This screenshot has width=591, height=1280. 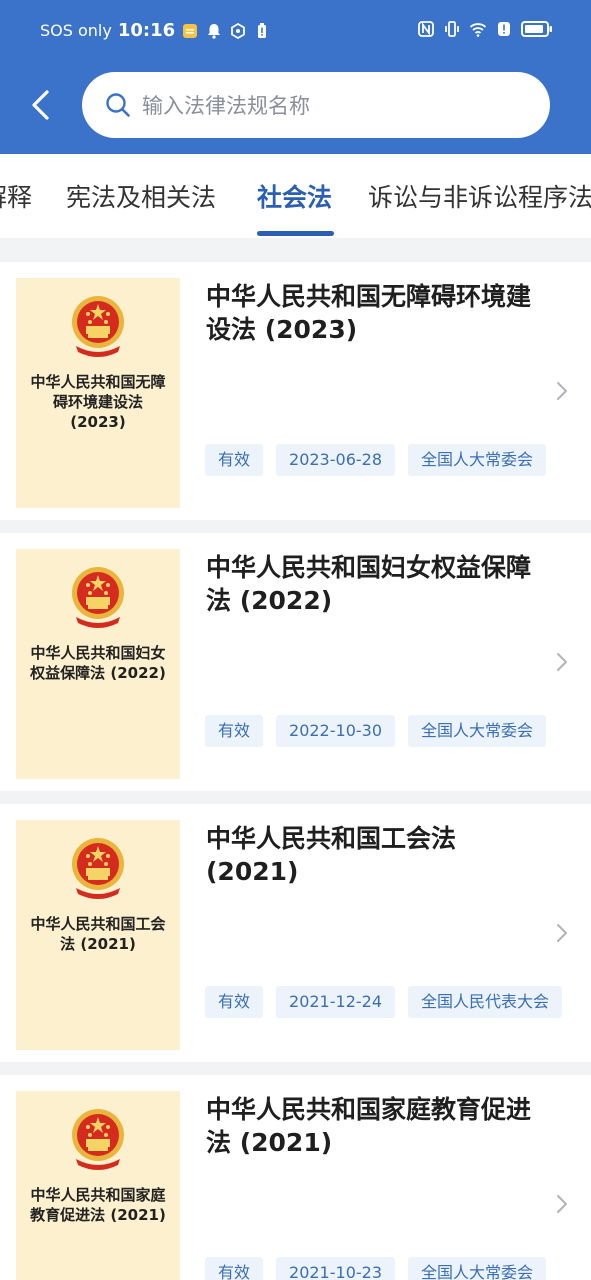 What do you see at coordinates (262, 30) in the screenshot?
I see `battery-alert-icon` at bounding box center [262, 30].